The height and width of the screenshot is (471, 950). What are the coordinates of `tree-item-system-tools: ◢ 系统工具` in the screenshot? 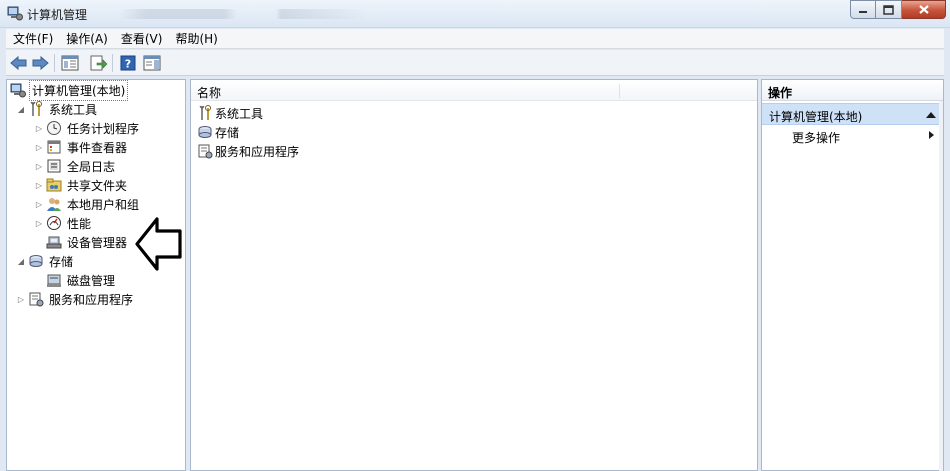 It's located at (57, 109).